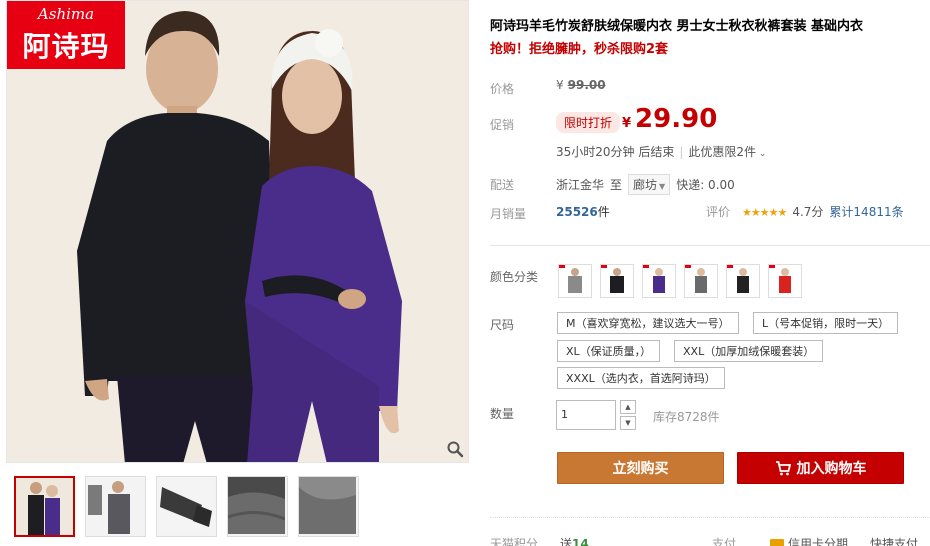 The image size is (930, 546). Describe the element at coordinates (66, 35) in the screenshot. I see `brand-logo: Ashima 阿诗玛` at that location.